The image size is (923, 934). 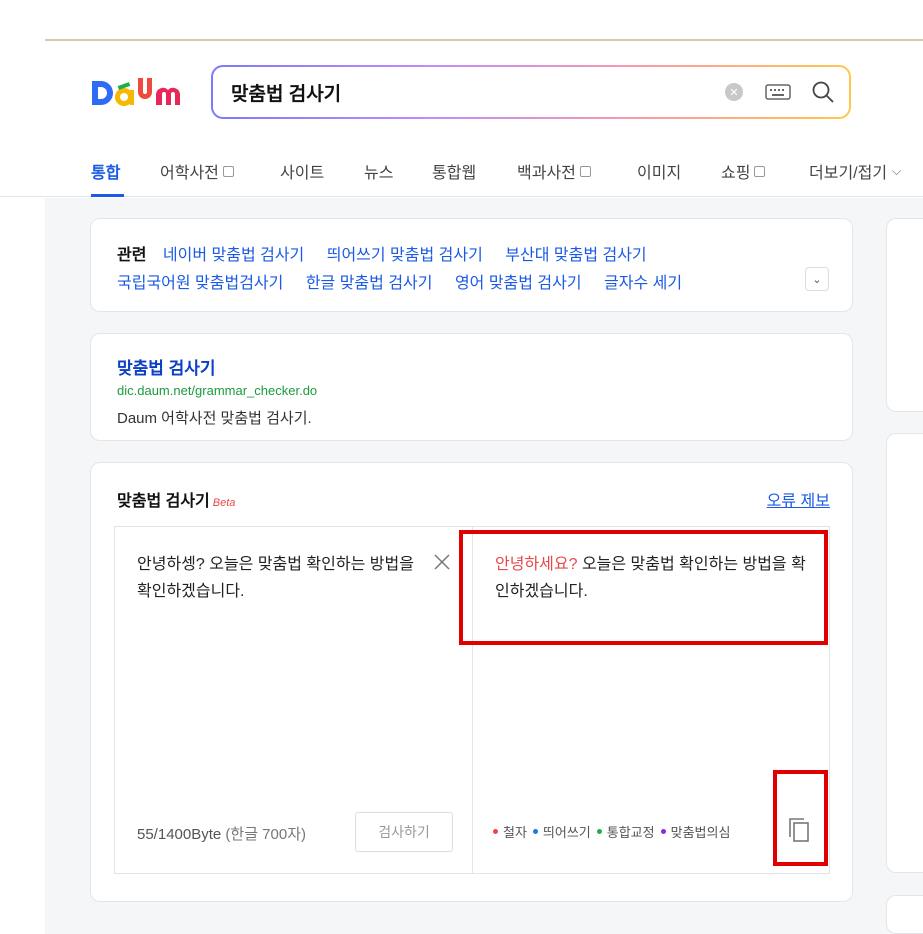 I want to click on result-description: Daum 어학사전 맞춤법 검사기., so click(x=214, y=418).